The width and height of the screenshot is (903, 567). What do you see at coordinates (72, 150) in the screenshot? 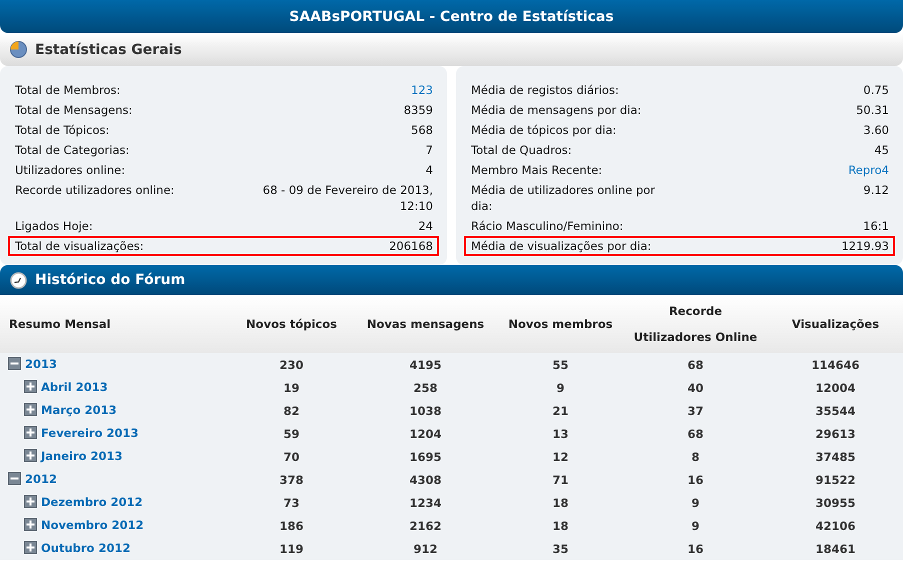
I see `stat-label: Total de Categorias:` at bounding box center [72, 150].